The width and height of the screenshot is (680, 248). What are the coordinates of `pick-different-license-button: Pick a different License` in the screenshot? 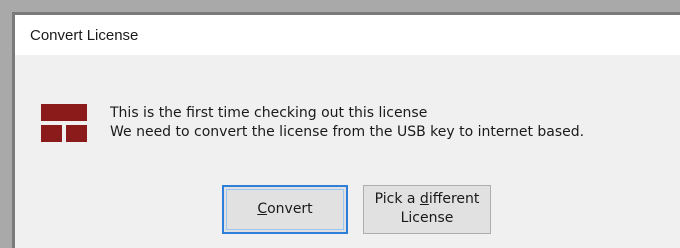 It's located at (427, 209).